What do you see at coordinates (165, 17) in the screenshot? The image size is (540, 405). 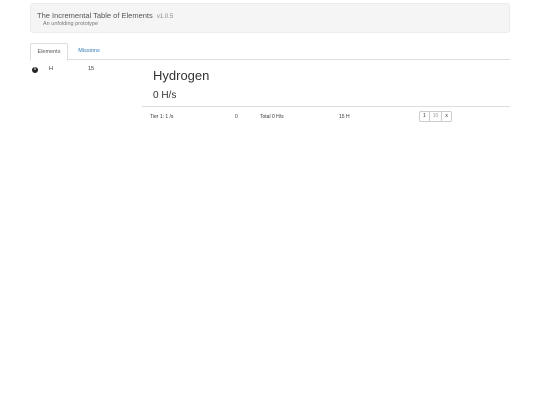 I see `app-version: v1.0.5` at bounding box center [165, 17].